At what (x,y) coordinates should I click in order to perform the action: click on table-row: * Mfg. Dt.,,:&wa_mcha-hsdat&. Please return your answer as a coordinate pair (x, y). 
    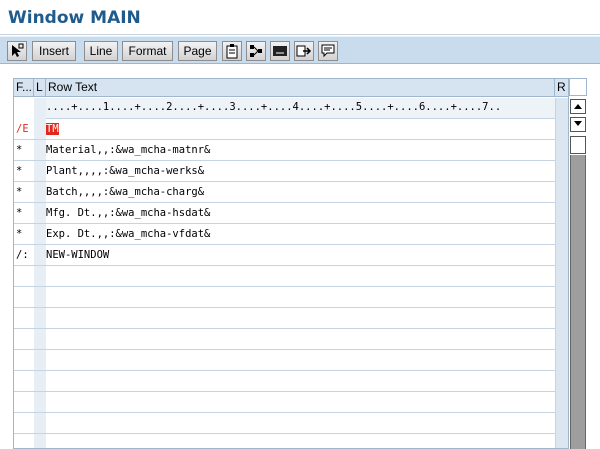
    Looking at the image, I should click on (284, 213).